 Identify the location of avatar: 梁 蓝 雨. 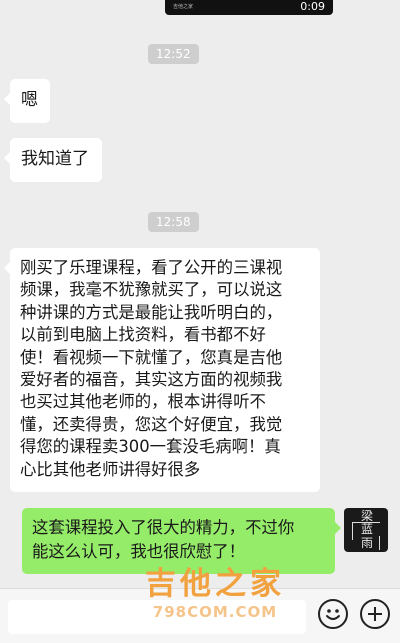
(366, 530).